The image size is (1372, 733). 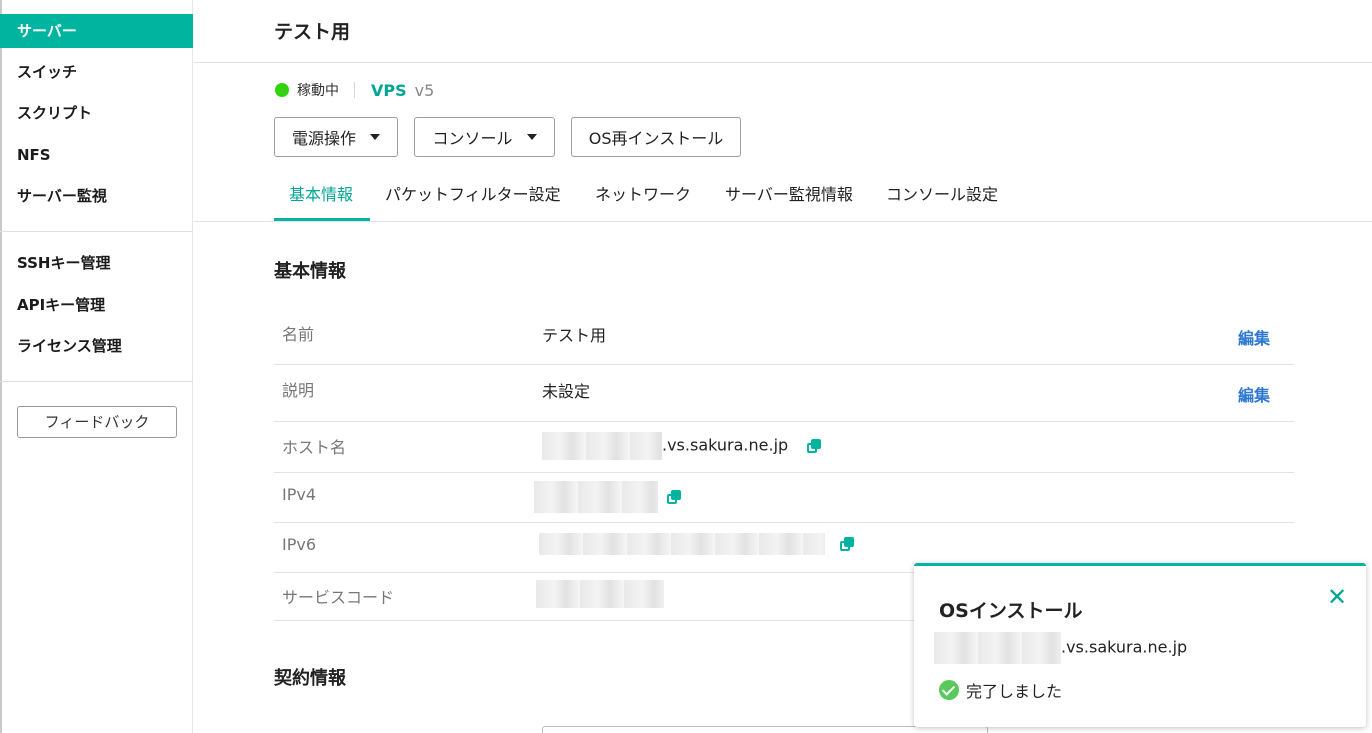 I want to click on status-text: 稼動中, so click(x=318, y=91).